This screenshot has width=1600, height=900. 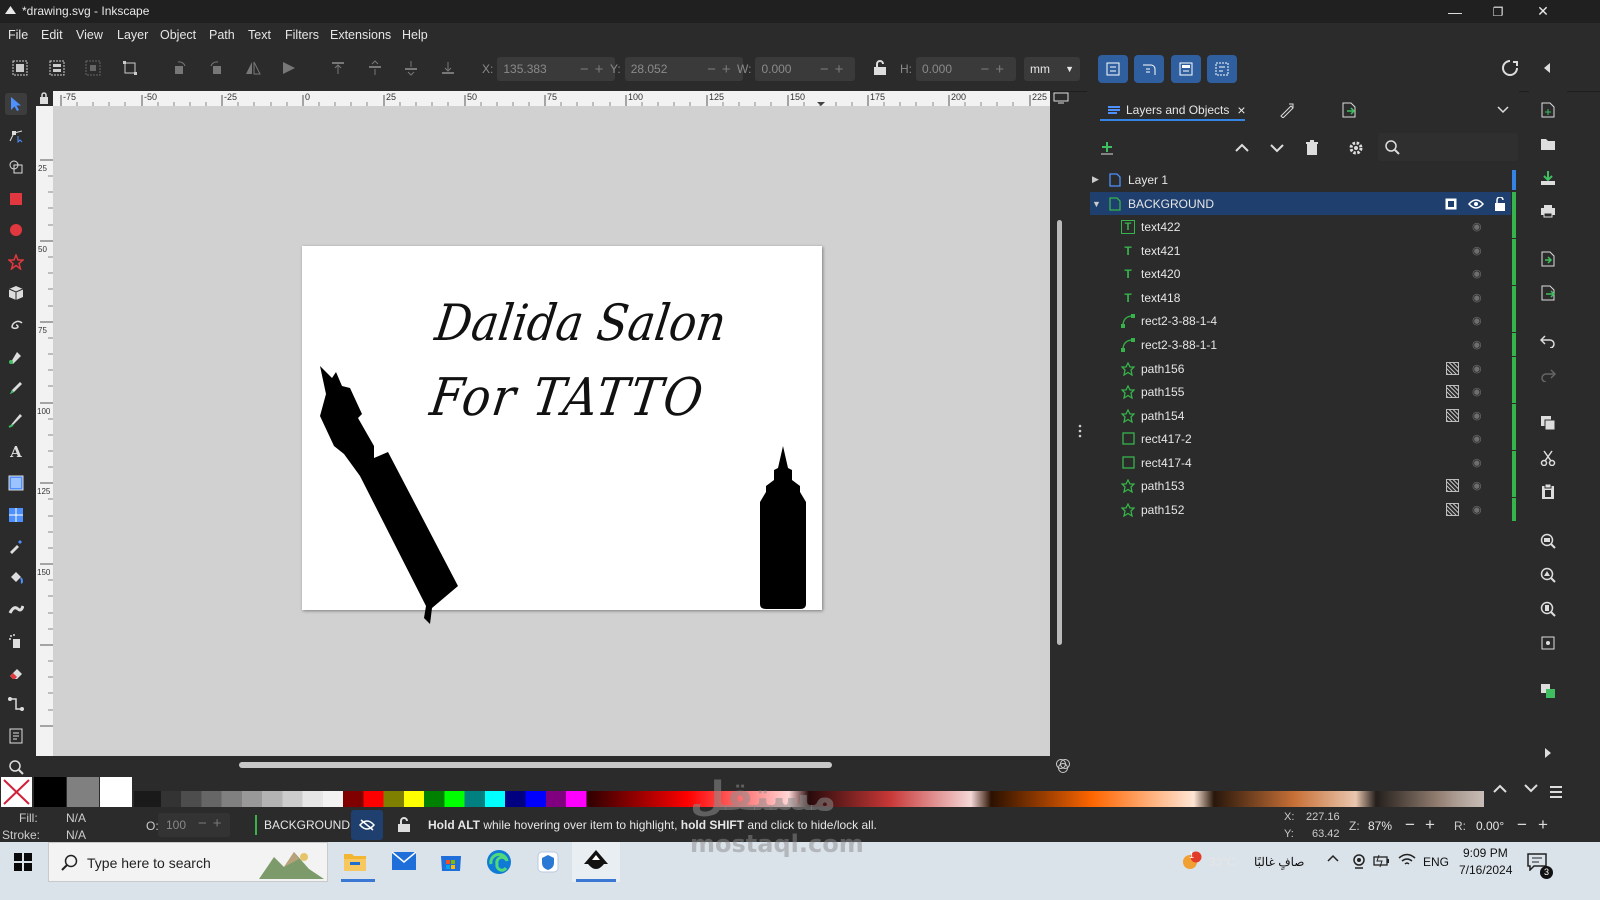 I want to click on panel-resize-handle, so click(x=1080, y=431).